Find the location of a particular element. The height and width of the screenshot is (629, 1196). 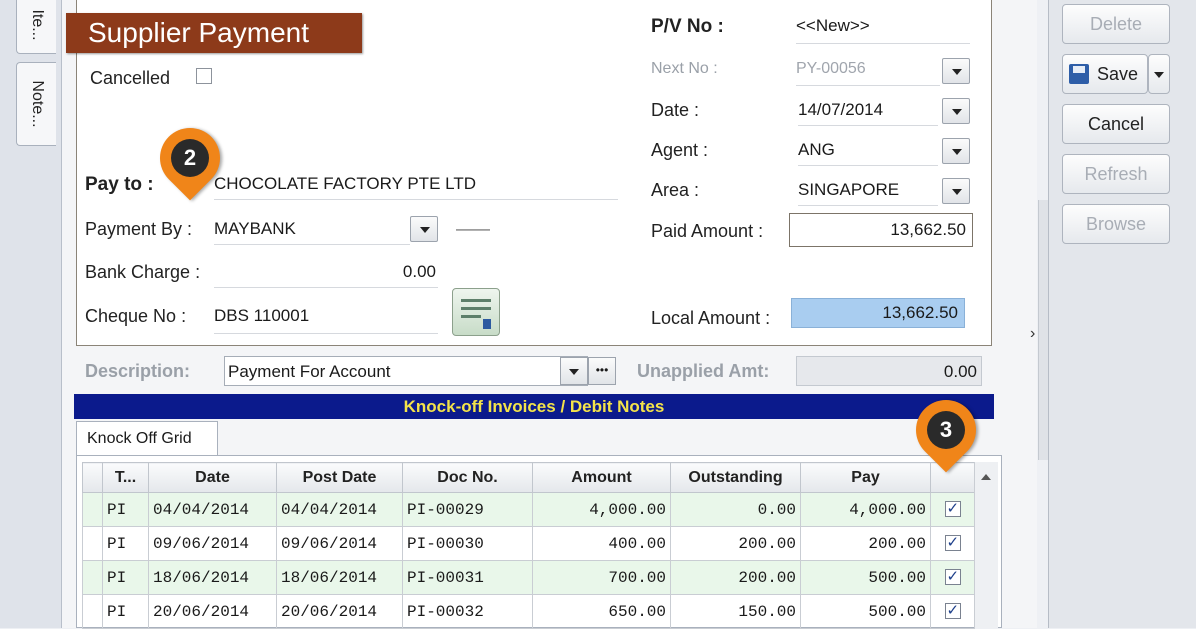

bank-charge-field: 0.00 is located at coordinates (326, 275).